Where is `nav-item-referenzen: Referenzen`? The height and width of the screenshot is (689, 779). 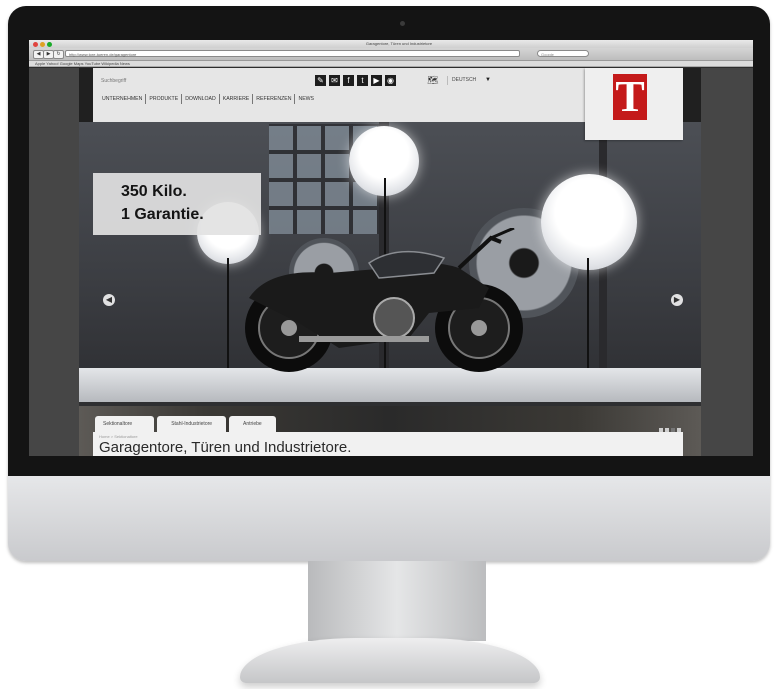 nav-item-referenzen: Referenzen is located at coordinates (274, 99).